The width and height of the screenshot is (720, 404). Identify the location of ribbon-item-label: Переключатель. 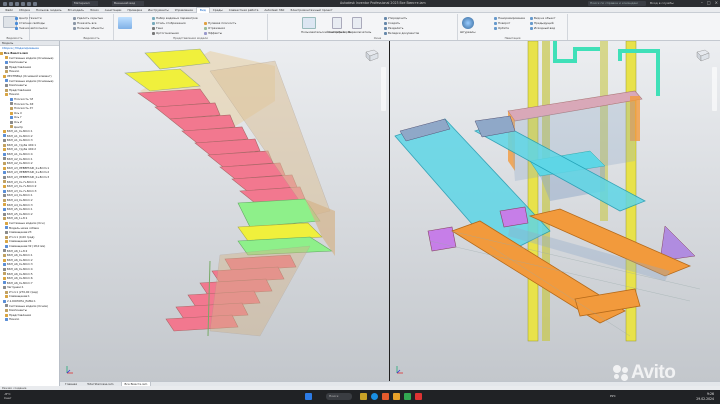
(360, 32).